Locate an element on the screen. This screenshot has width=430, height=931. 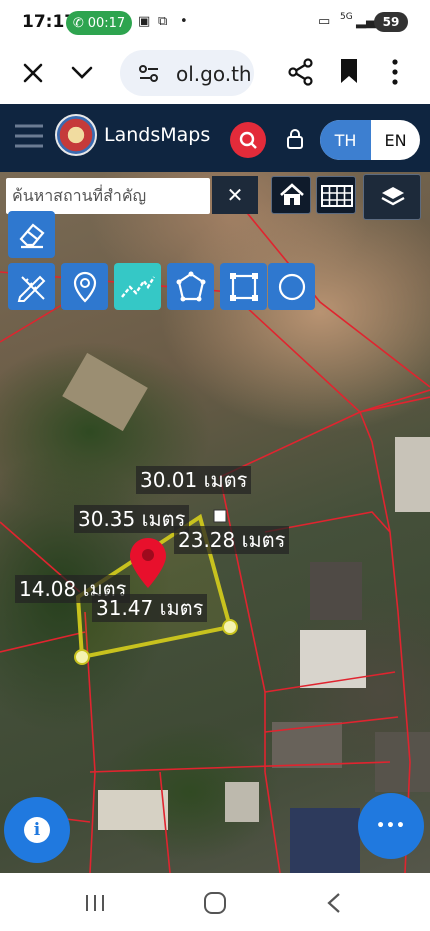
eraser-icon is located at coordinates (32, 236).